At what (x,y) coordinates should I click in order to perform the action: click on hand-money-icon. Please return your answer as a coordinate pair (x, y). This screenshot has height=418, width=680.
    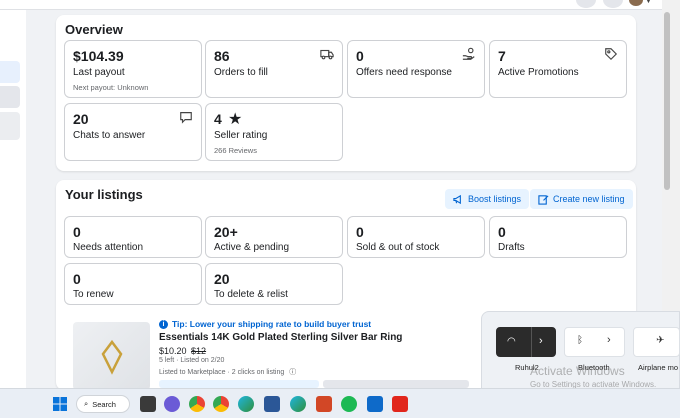
    Looking at the image, I should click on (469, 54).